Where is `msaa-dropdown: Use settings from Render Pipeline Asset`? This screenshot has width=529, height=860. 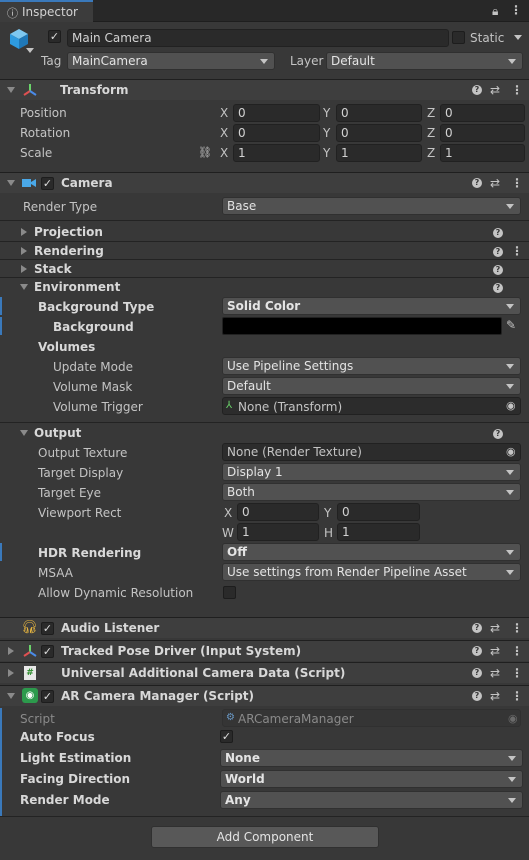 msaa-dropdown: Use settings from Render Pipeline Asset is located at coordinates (371, 572).